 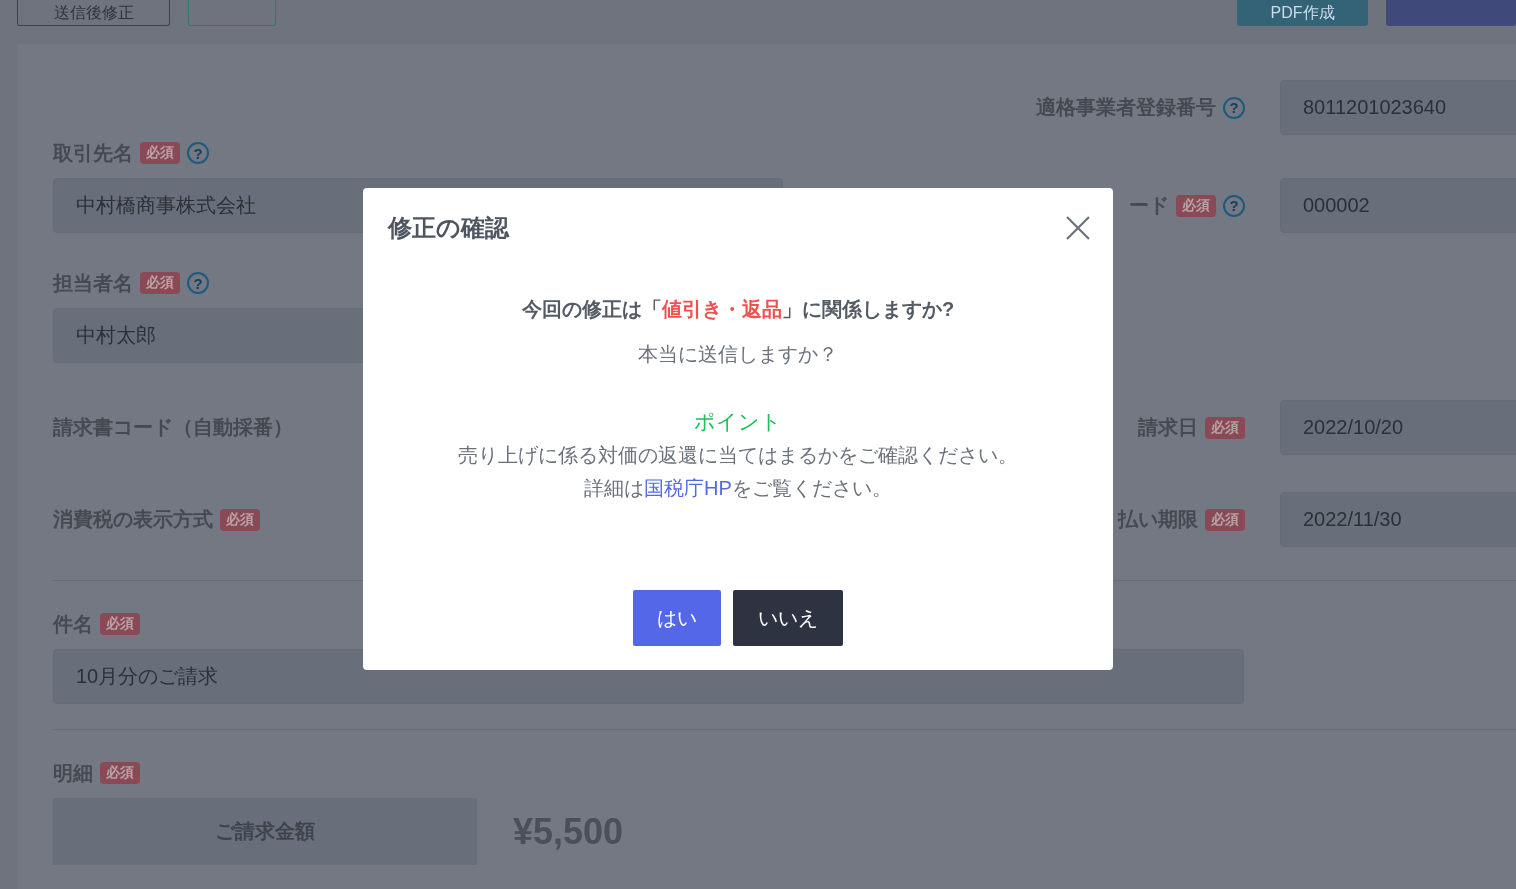 What do you see at coordinates (738, 422) in the screenshot?
I see `point-heading: ポイント` at bounding box center [738, 422].